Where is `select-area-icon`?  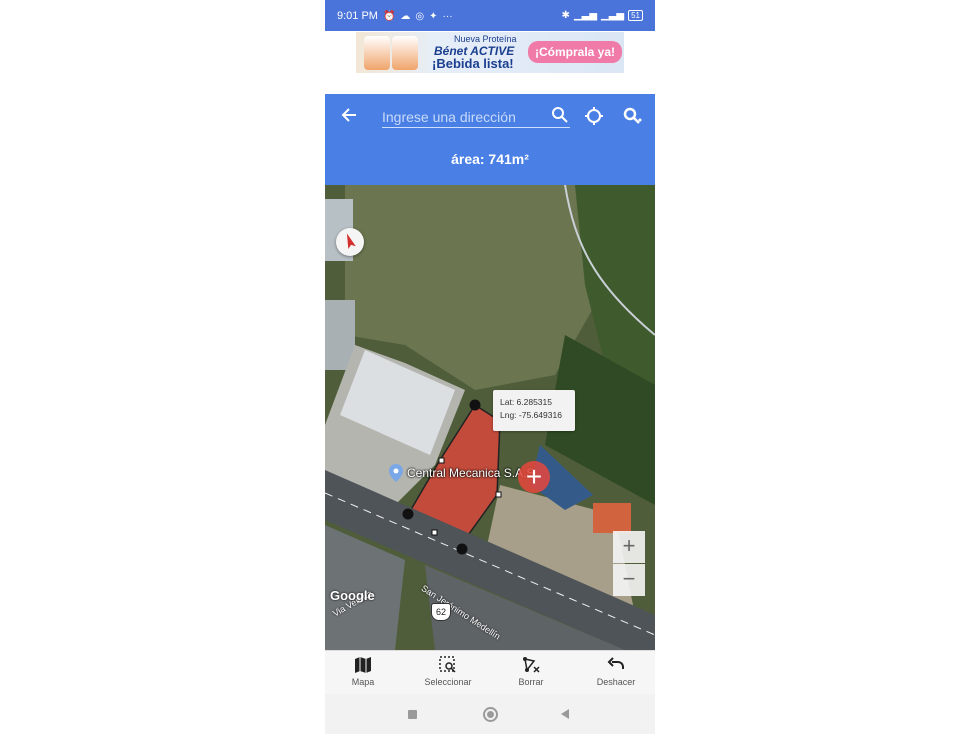 select-area-icon is located at coordinates (447, 664).